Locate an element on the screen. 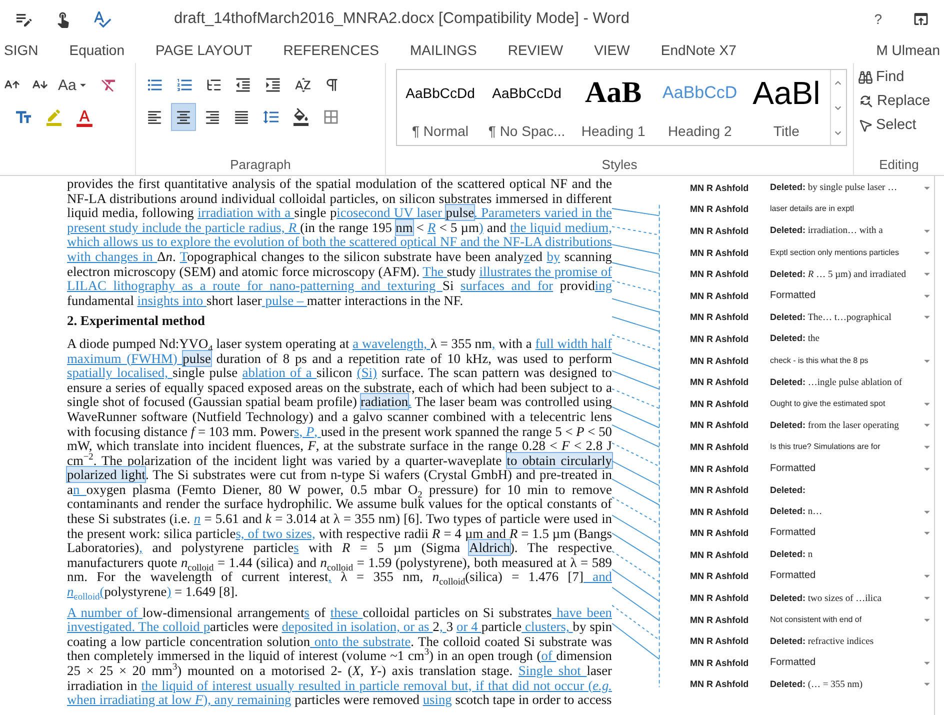 This screenshot has height=715, width=944. group-label: Editing is located at coordinates (899, 164).